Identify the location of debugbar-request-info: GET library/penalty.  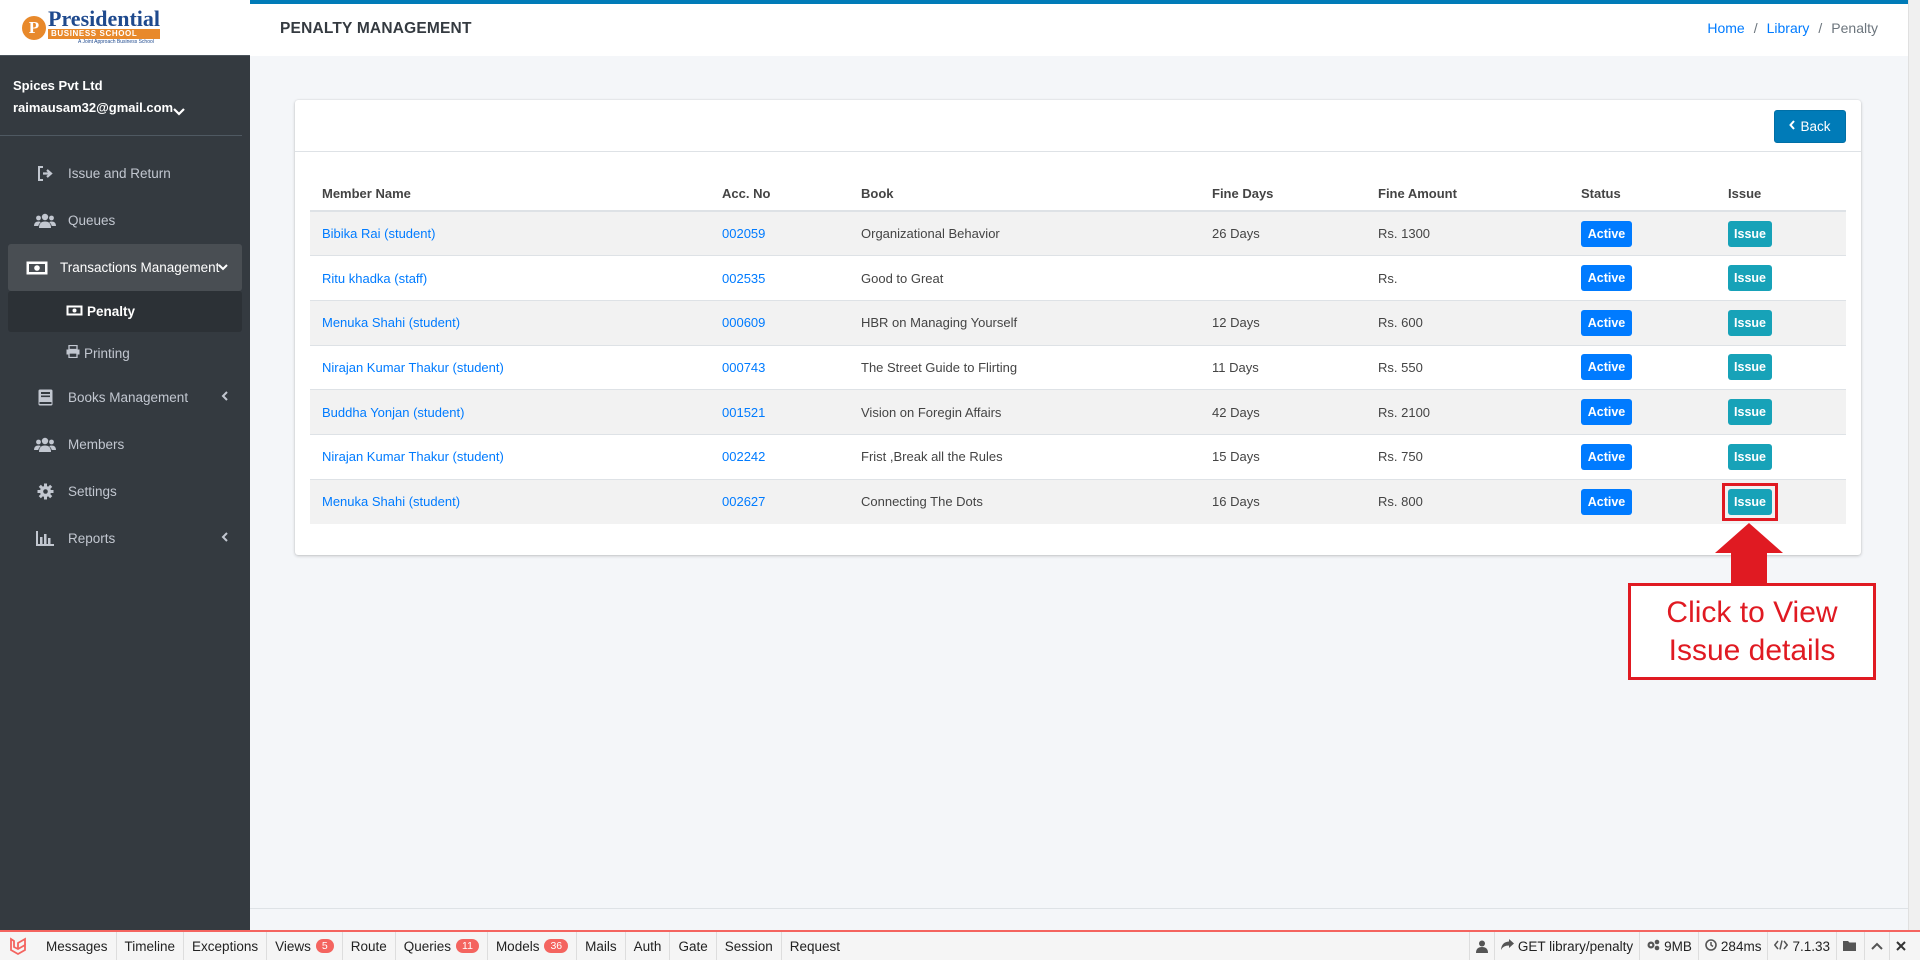
(1566, 946).